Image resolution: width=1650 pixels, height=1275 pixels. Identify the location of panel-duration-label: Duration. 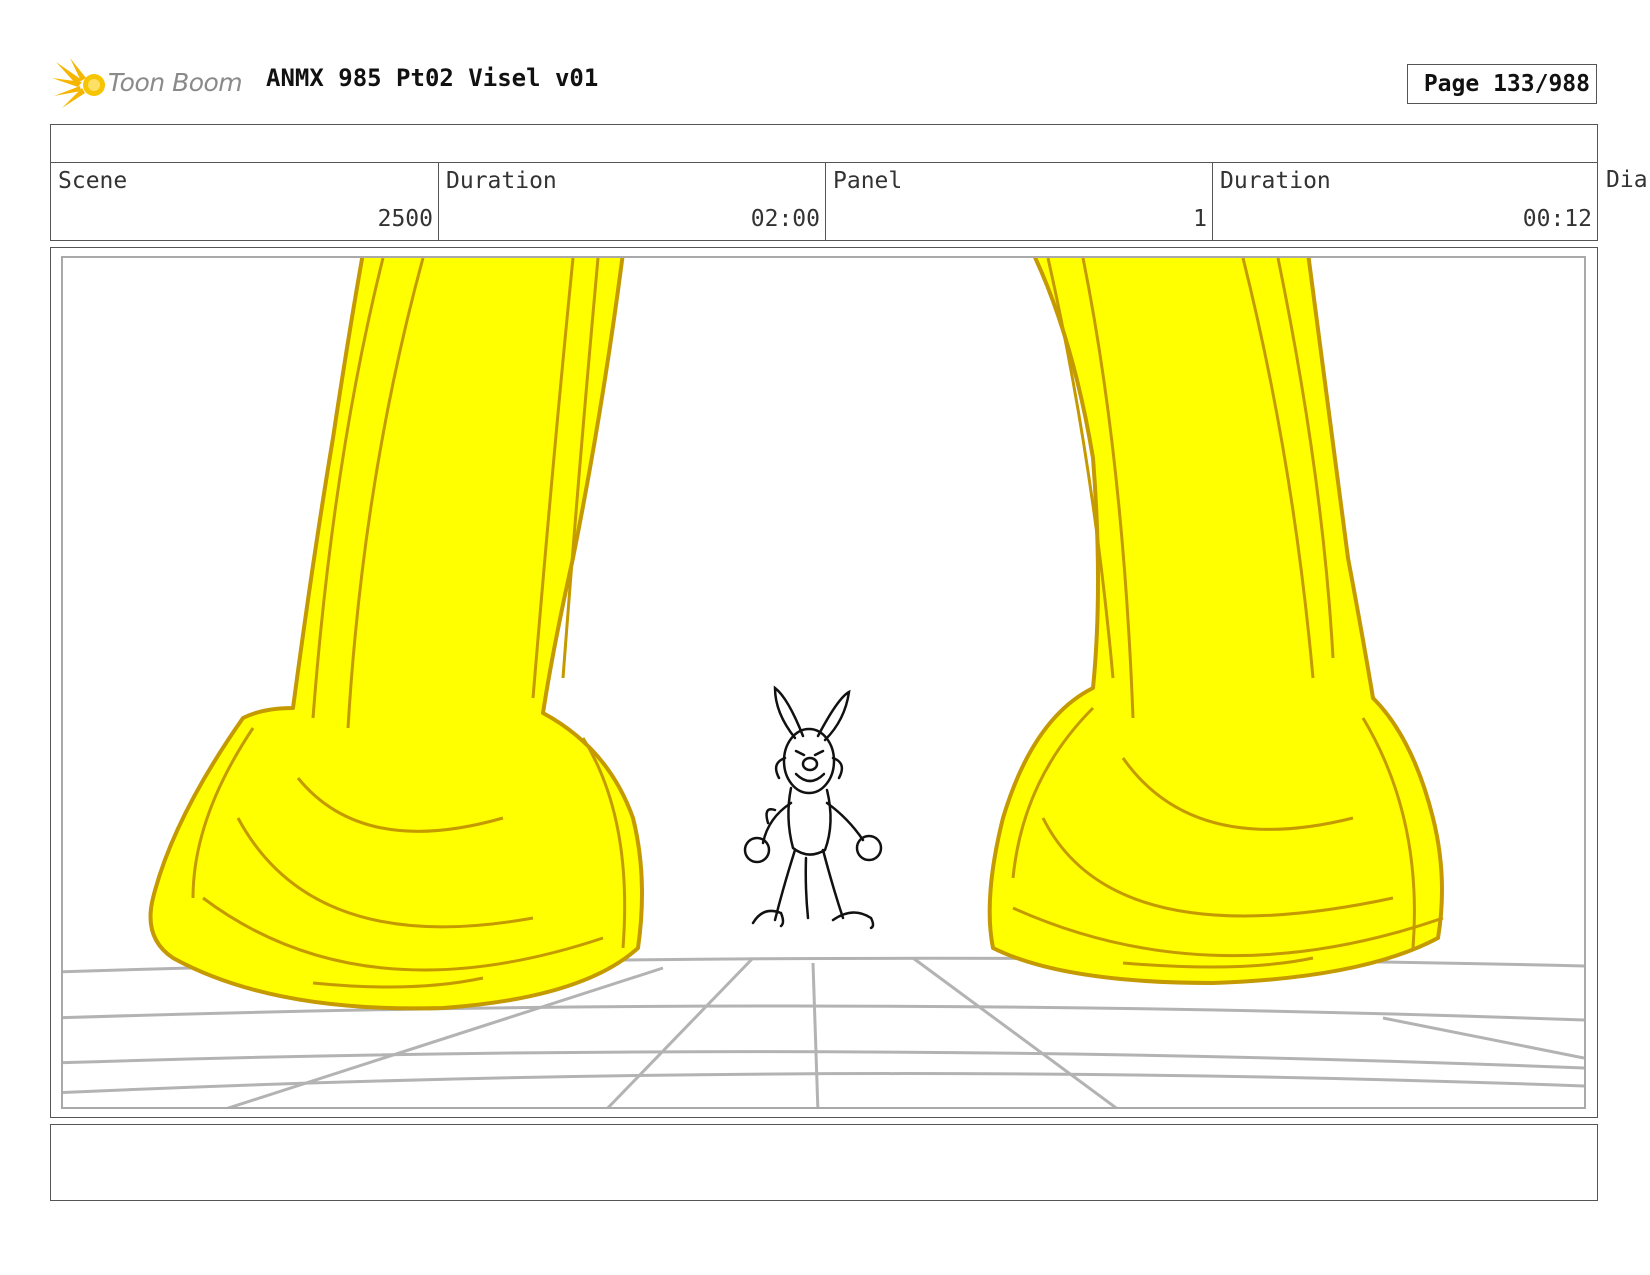
(1275, 181).